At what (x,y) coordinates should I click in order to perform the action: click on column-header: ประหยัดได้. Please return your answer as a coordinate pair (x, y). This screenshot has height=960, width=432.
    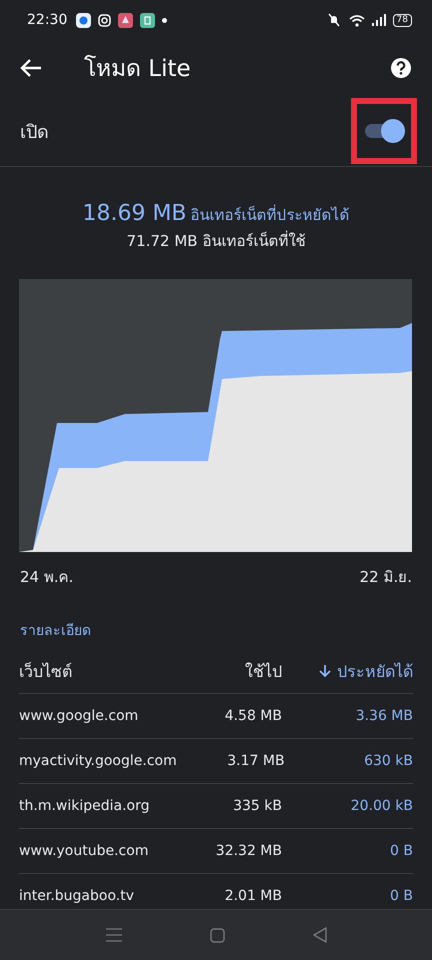
    Looking at the image, I should click on (347, 671).